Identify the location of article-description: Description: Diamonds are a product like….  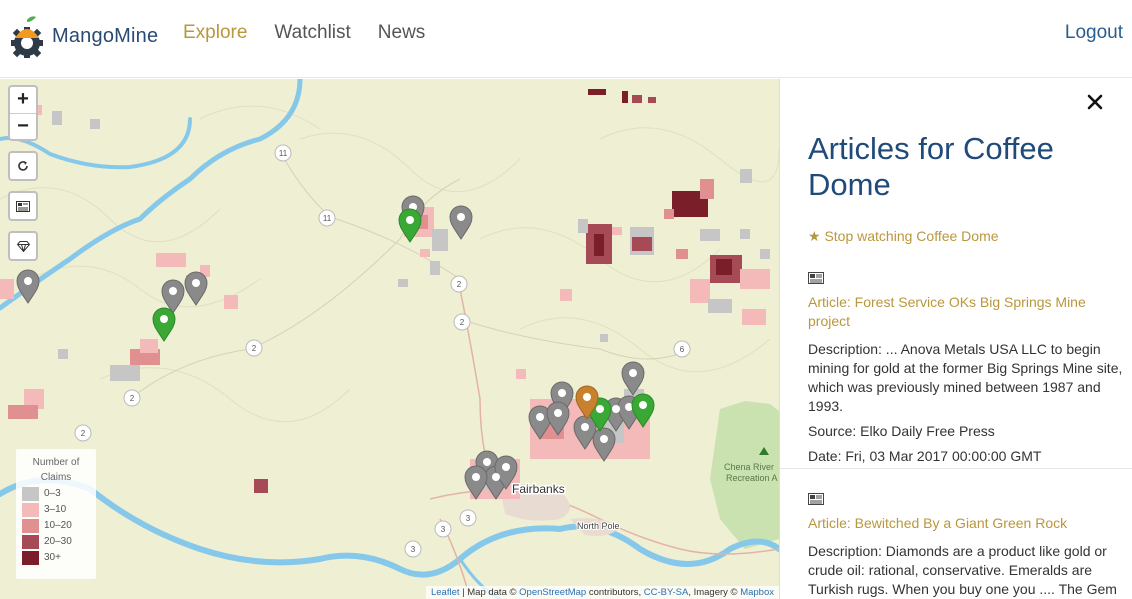
(962, 570).